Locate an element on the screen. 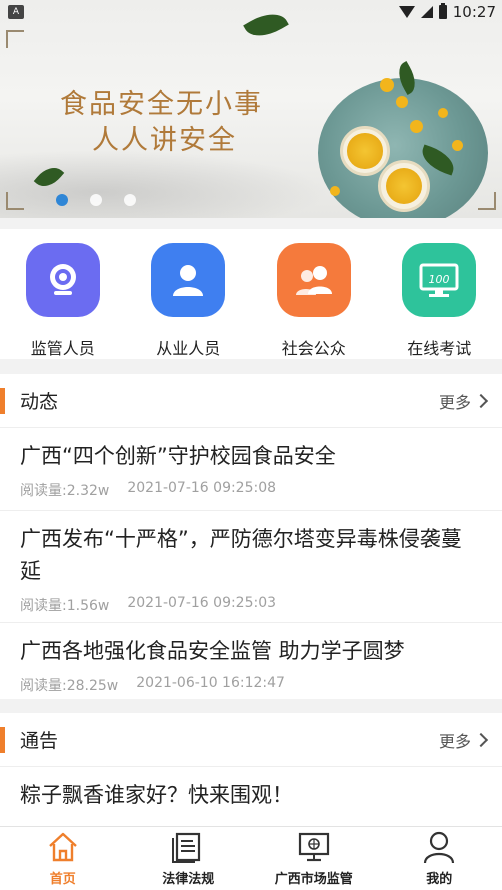  battery-icon is located at coordinates (442, 11).